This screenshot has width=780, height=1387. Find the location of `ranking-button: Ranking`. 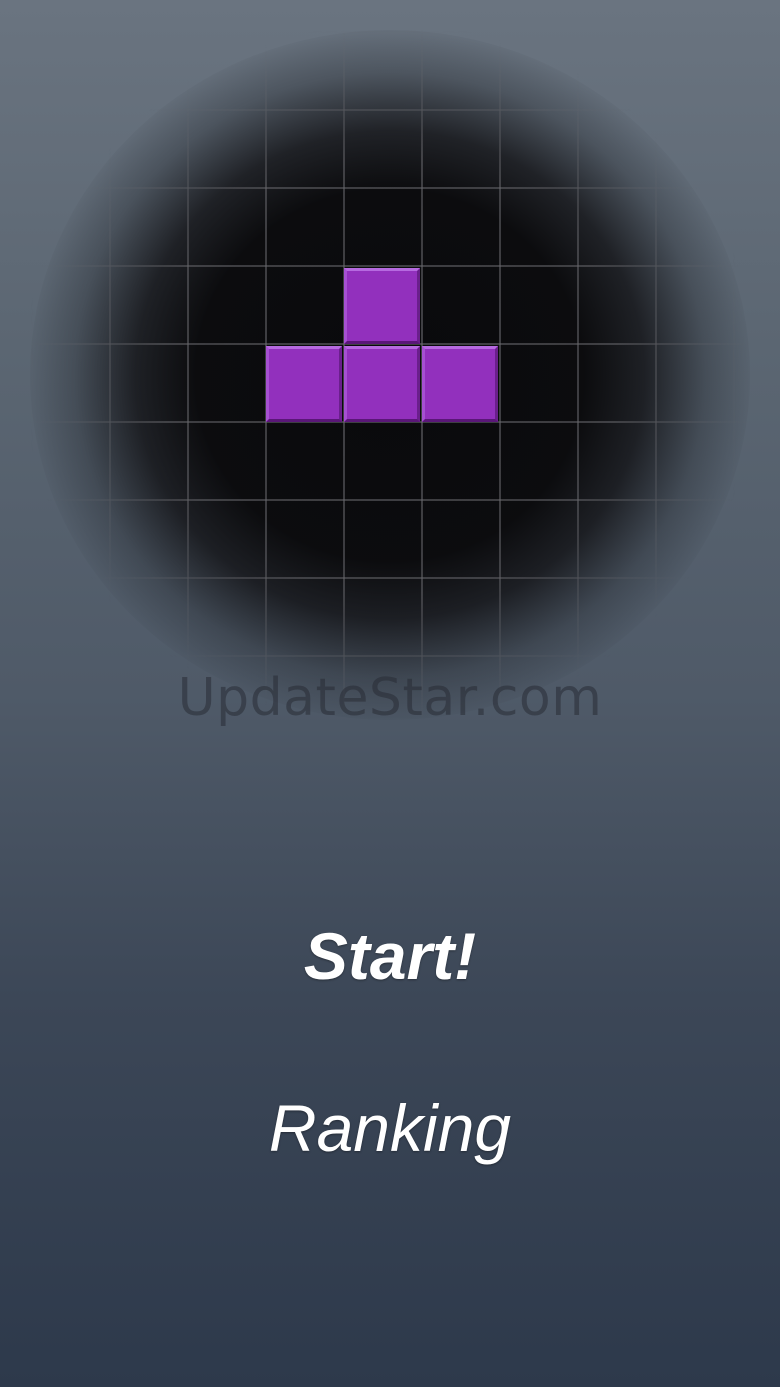

ranking-button: Ranking is located at coordinates (390, 1128).